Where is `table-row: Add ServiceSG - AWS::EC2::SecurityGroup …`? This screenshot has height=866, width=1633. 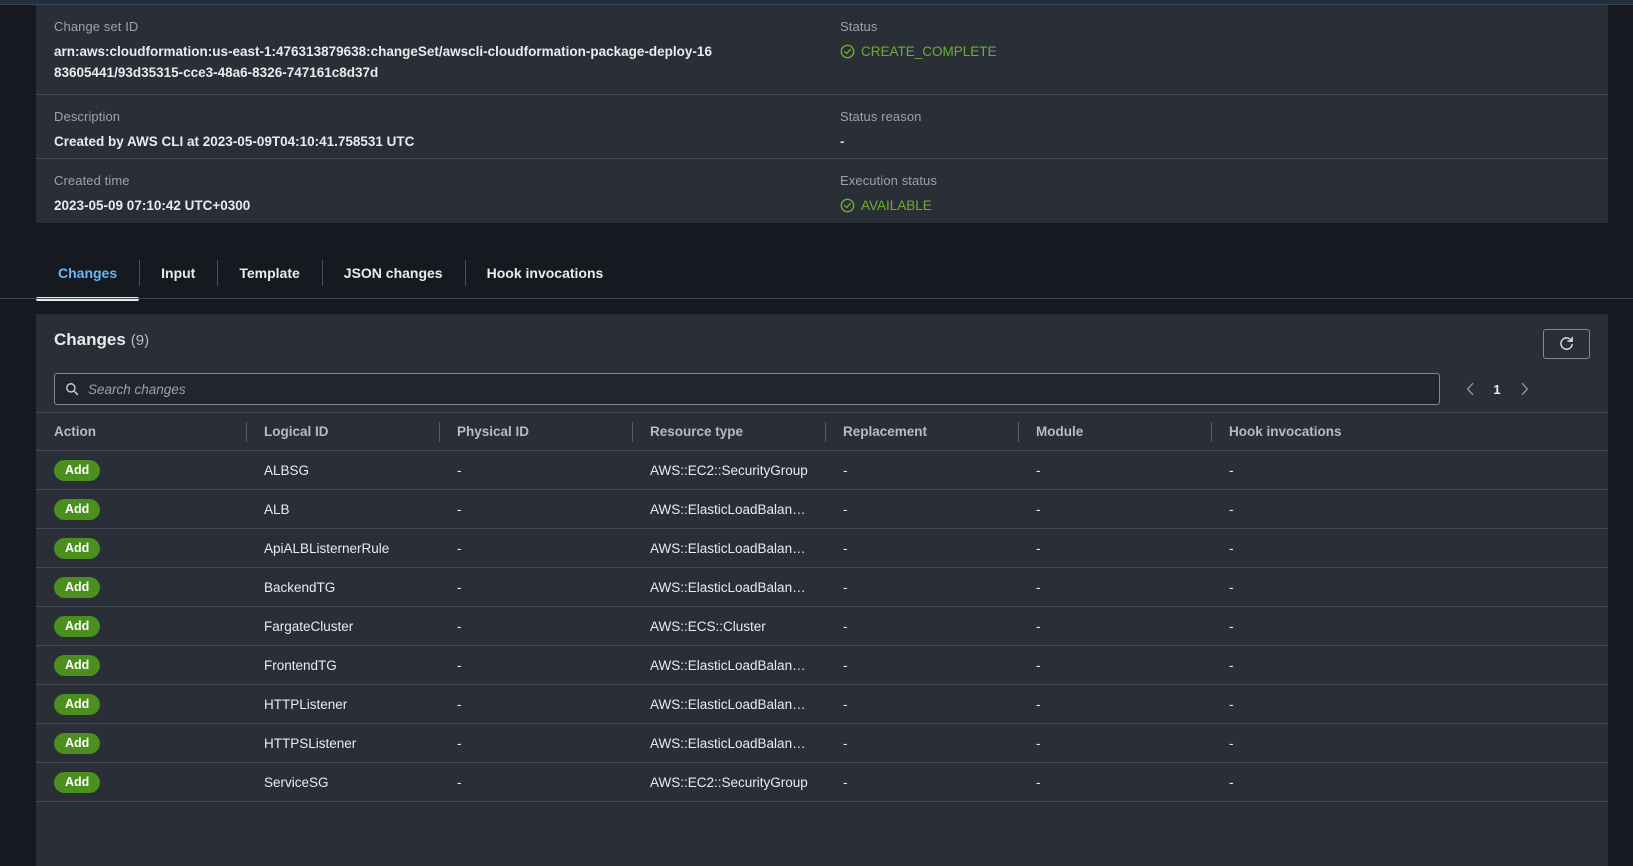 table-row: Add ServiceSG - AWS::EC2::SecurityGroup … is located at coordinates (822, 782).